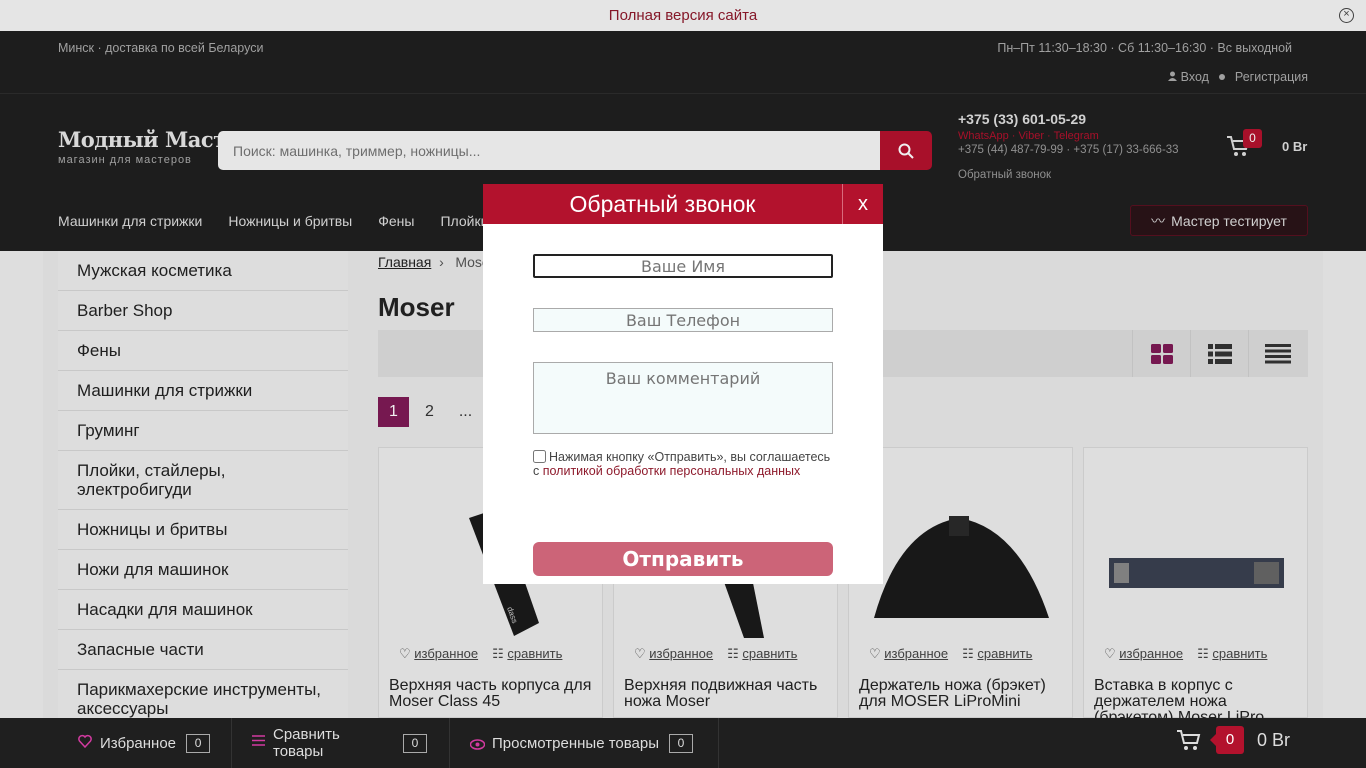  Describe the element at coordinates (1188, 740) in the screenshot. I see `cart-icon` at that location.